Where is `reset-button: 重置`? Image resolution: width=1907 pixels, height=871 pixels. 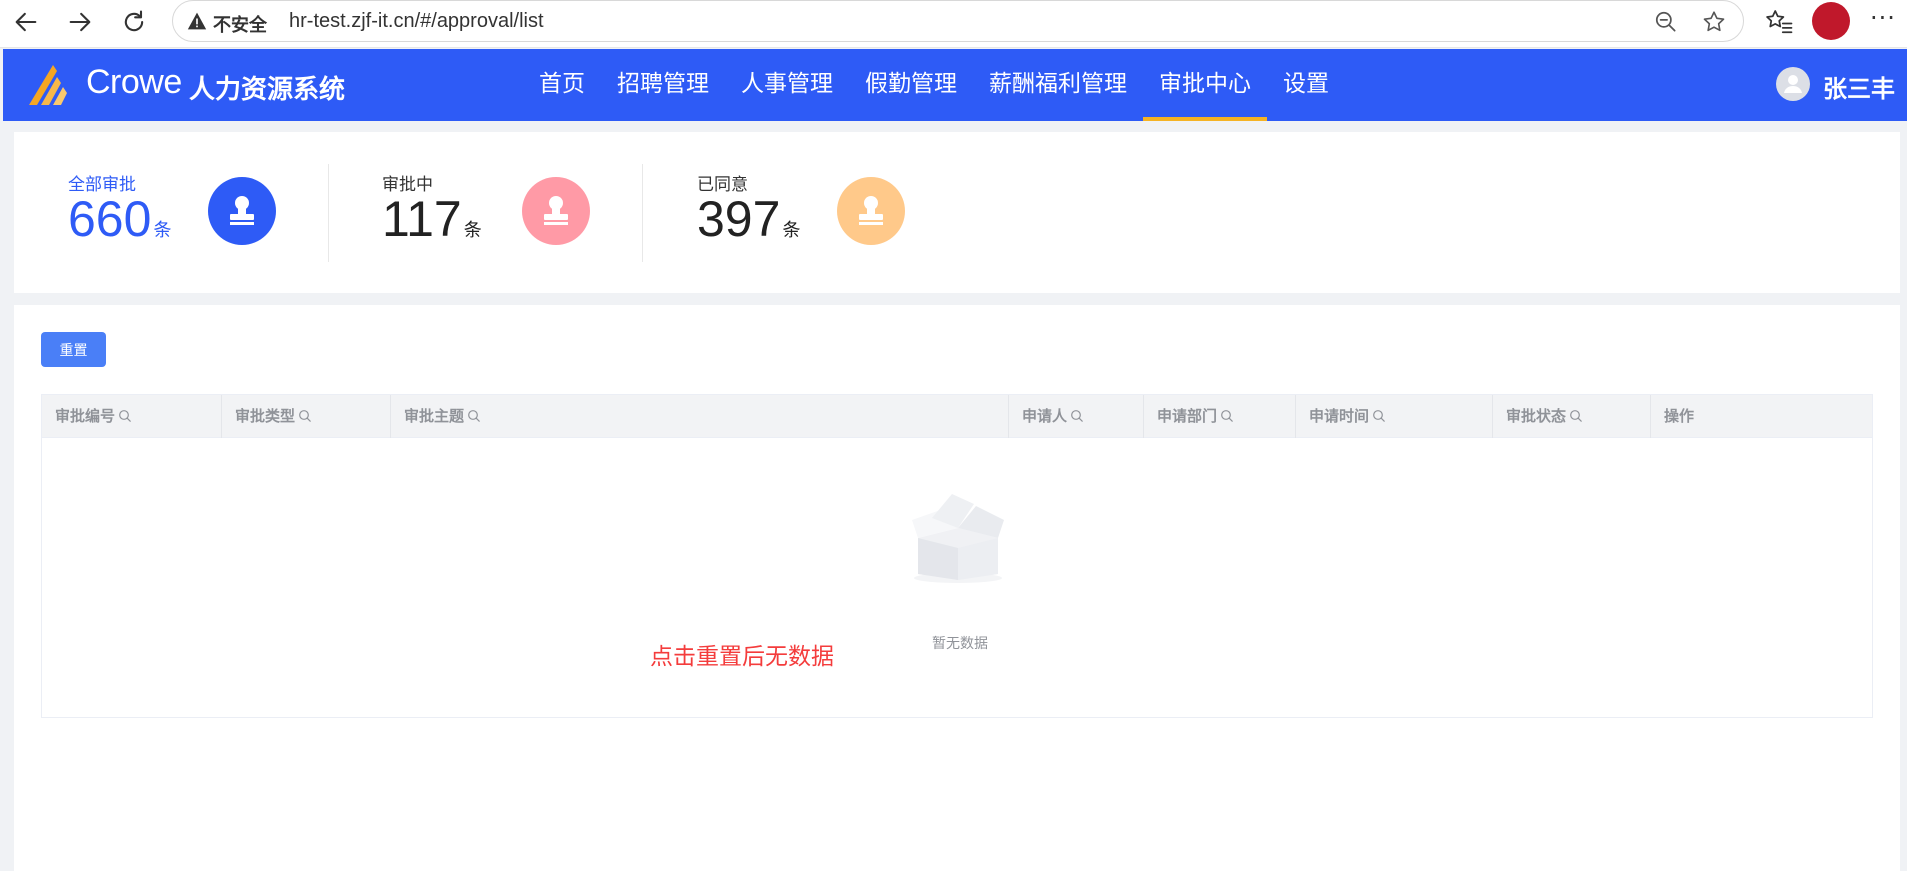 reset-button: 重置 is located at coordinates (73, 349).